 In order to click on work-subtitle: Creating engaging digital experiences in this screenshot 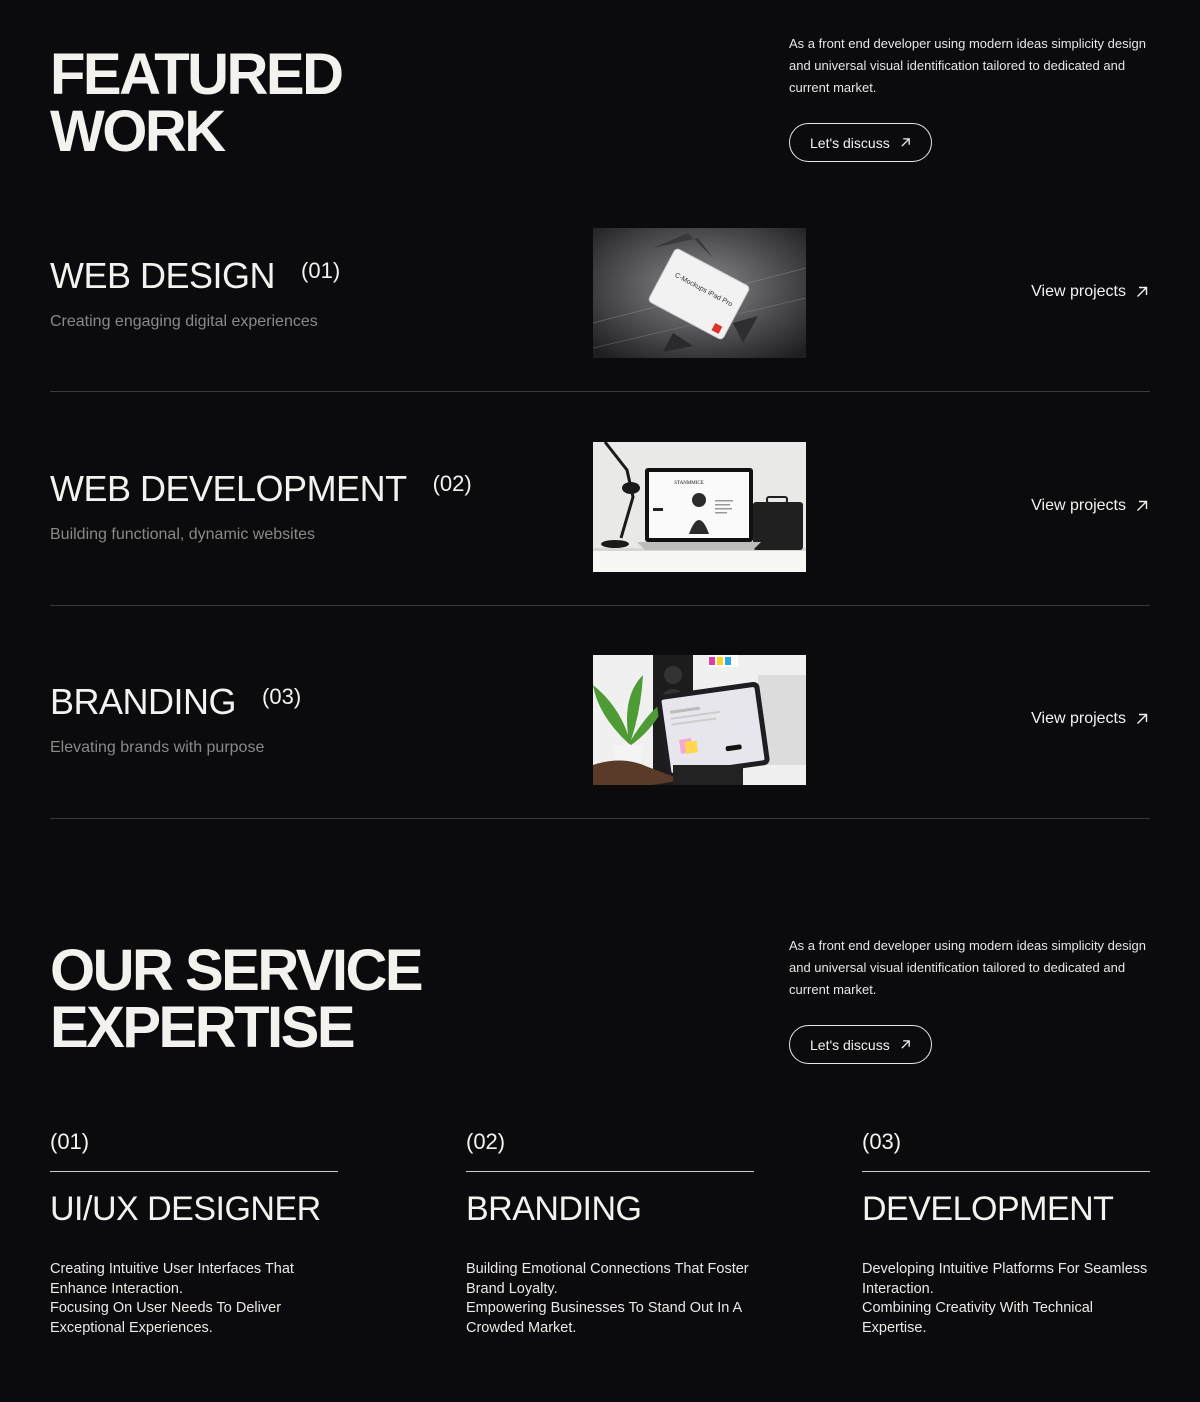, I will do `click(184, 321)`.